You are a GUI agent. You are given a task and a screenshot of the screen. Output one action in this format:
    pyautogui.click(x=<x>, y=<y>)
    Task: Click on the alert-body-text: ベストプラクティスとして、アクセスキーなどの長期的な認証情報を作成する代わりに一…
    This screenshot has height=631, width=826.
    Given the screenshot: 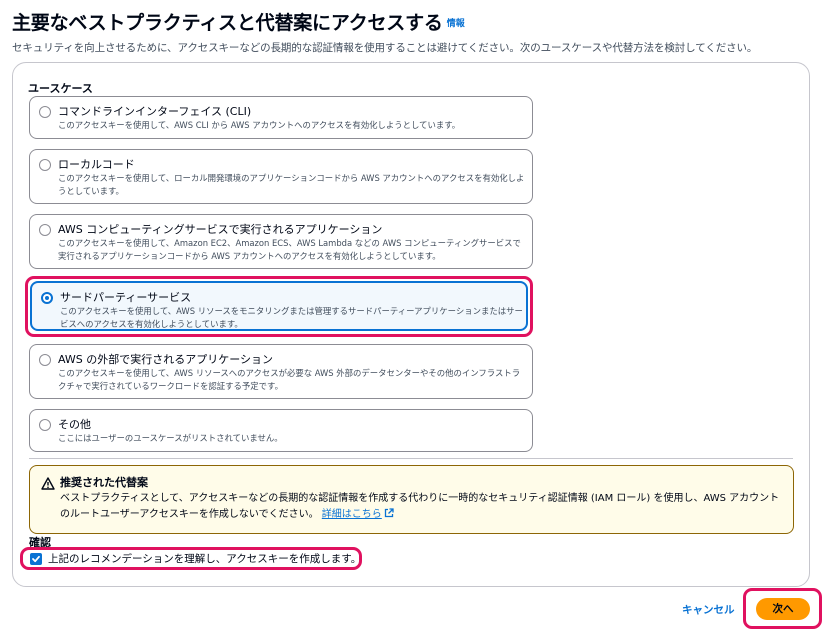 What is the action you would take?
    pyautogui.click(x=420, y=506)
    